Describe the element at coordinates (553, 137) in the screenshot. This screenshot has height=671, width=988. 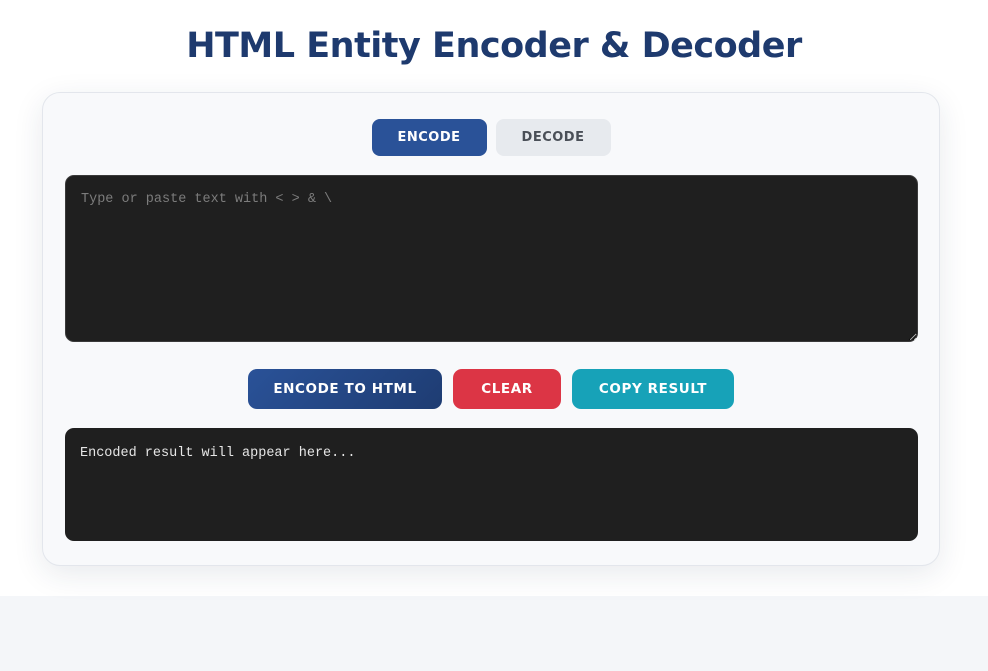
I see `tab-decode: DECODE` at that location.